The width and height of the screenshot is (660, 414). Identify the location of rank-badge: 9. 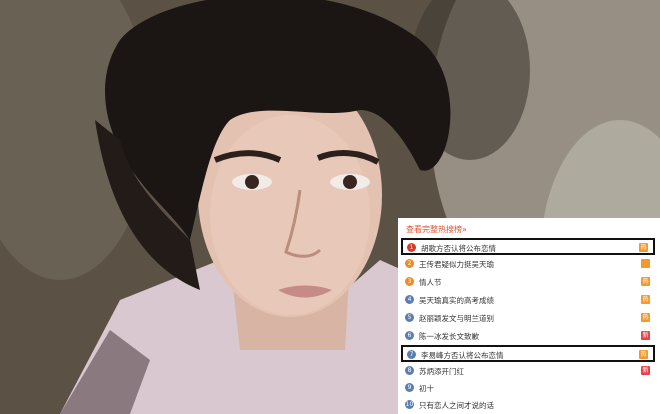
(409, 387).